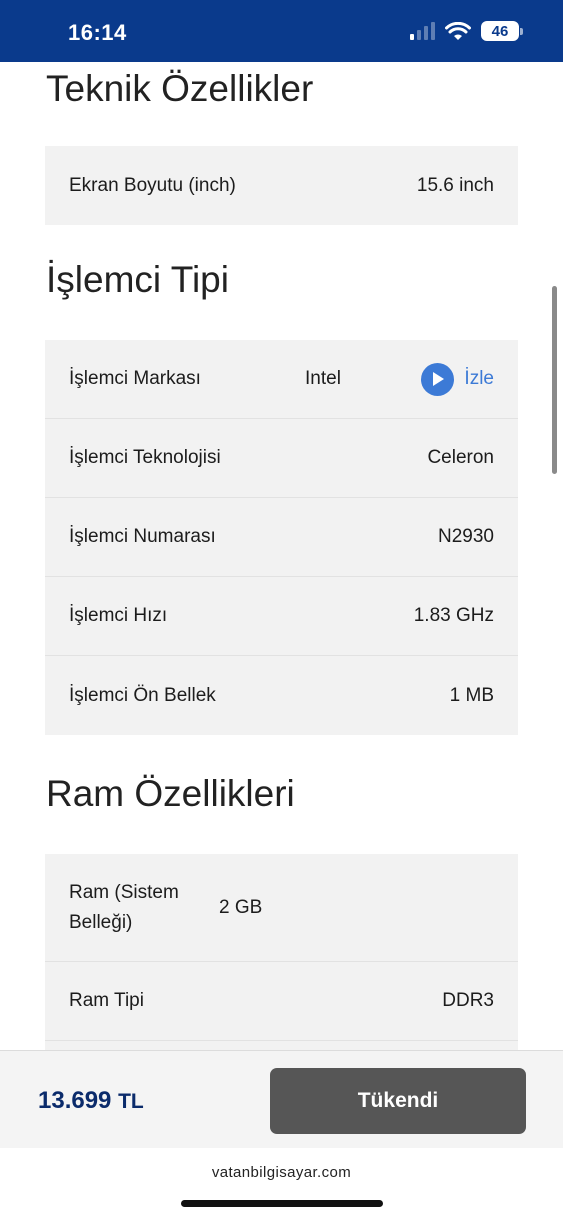  What do you see at coordinates (137, 279) in the screenshot?
I see `section-title-islemci: İşlemci Tipi` at bounding box center [137, 279].